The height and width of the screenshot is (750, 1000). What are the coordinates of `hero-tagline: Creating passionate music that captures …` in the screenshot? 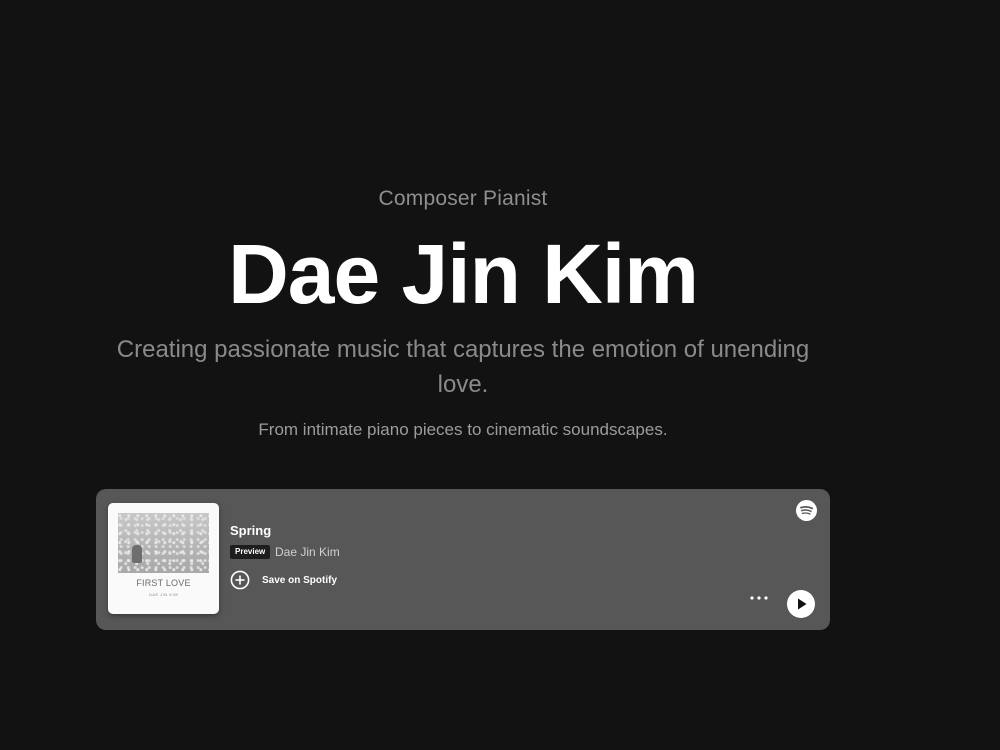 It's located at (463, 367).